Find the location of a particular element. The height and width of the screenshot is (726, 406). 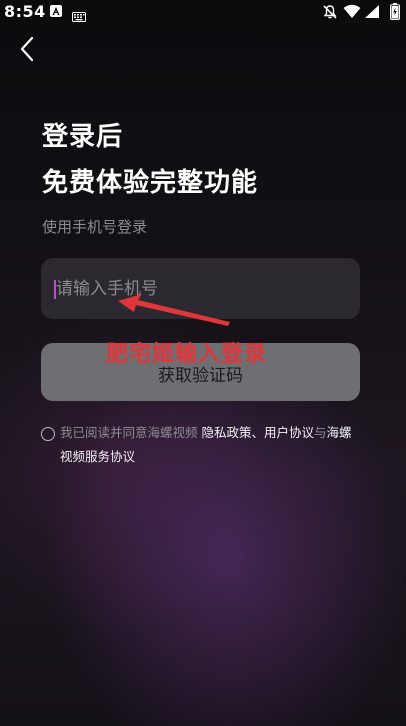

wifi-icon is located at coordinates (352, 13).